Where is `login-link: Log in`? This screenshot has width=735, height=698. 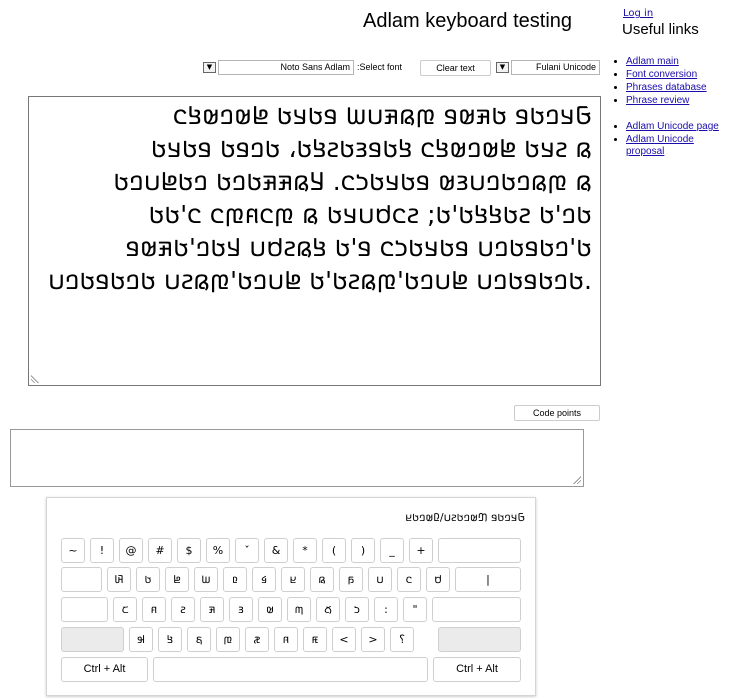
login-link: Log in is located at coordinates (638, 13).